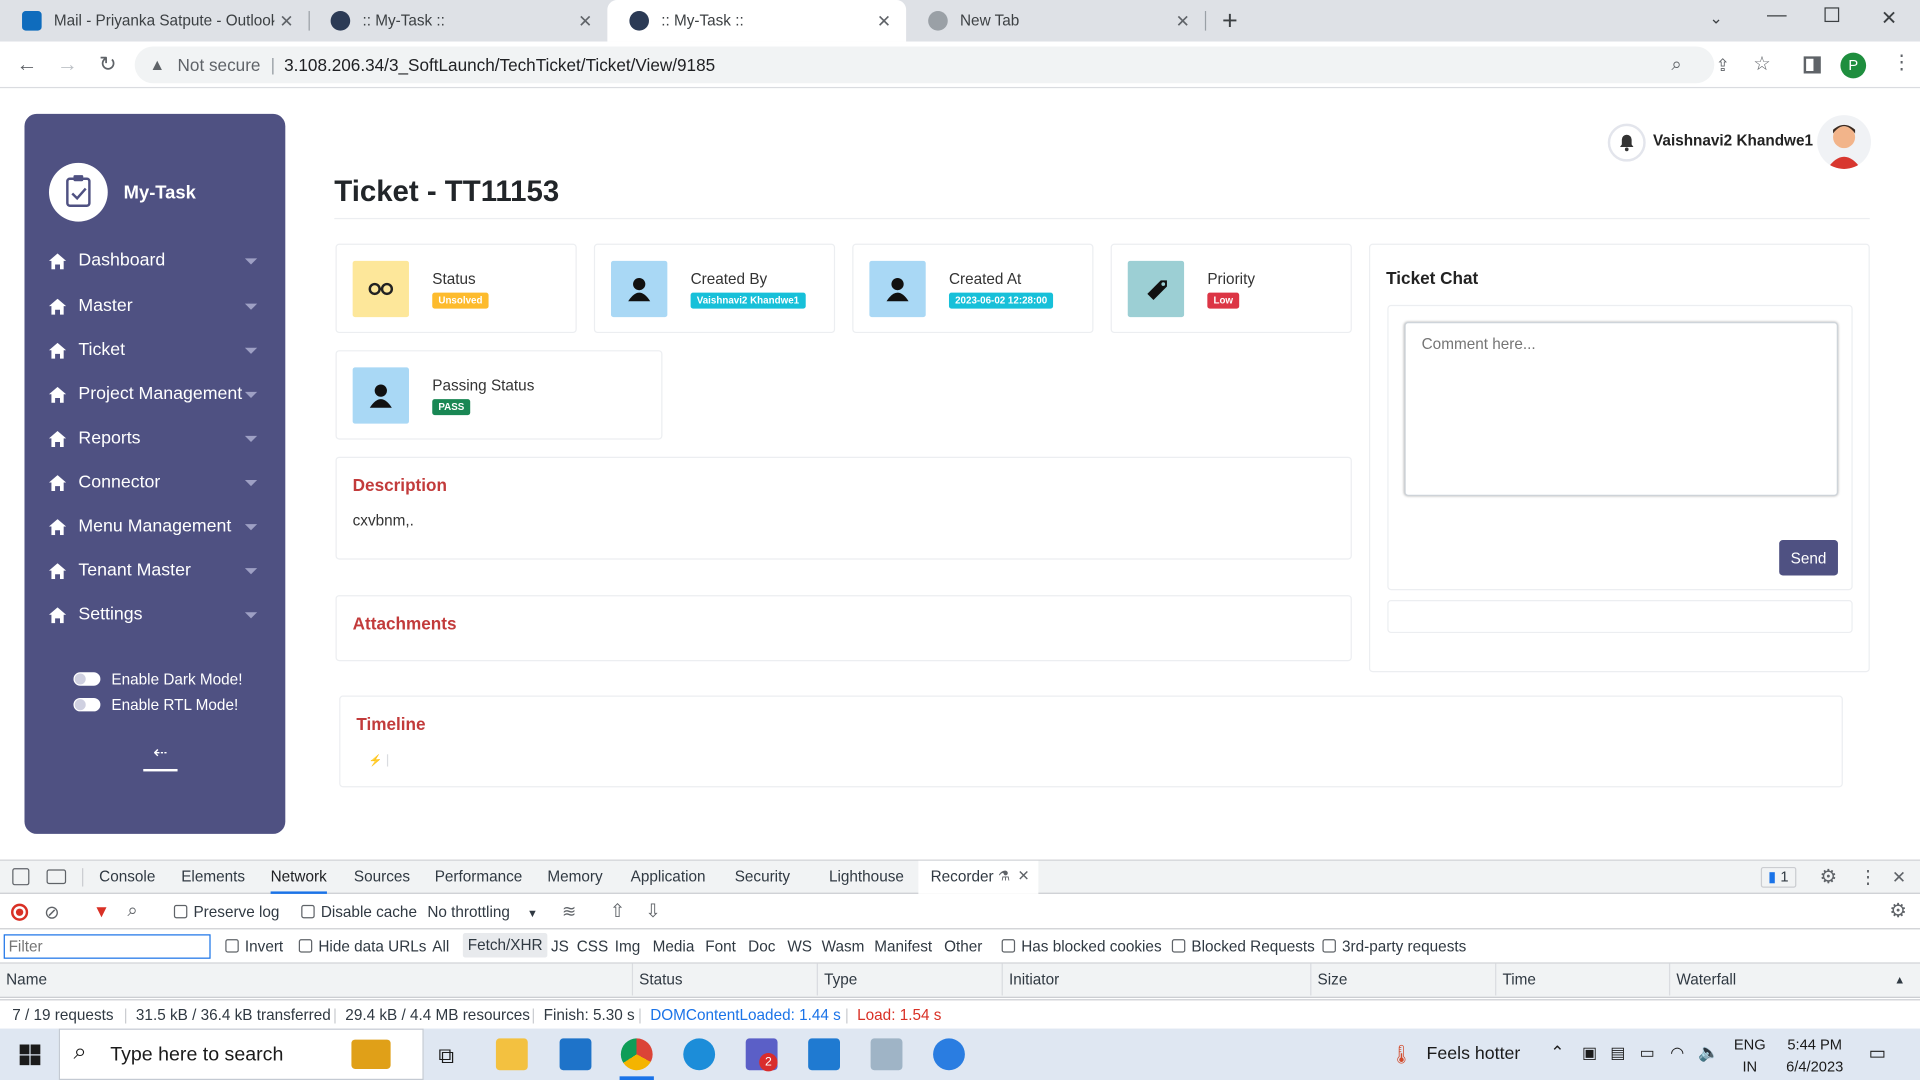 The width and height of the screenshot is (1920, 1080). Describe the element at coordinates (107, 64) in the screenshot. I see `reload-icon: ↻` at that location.